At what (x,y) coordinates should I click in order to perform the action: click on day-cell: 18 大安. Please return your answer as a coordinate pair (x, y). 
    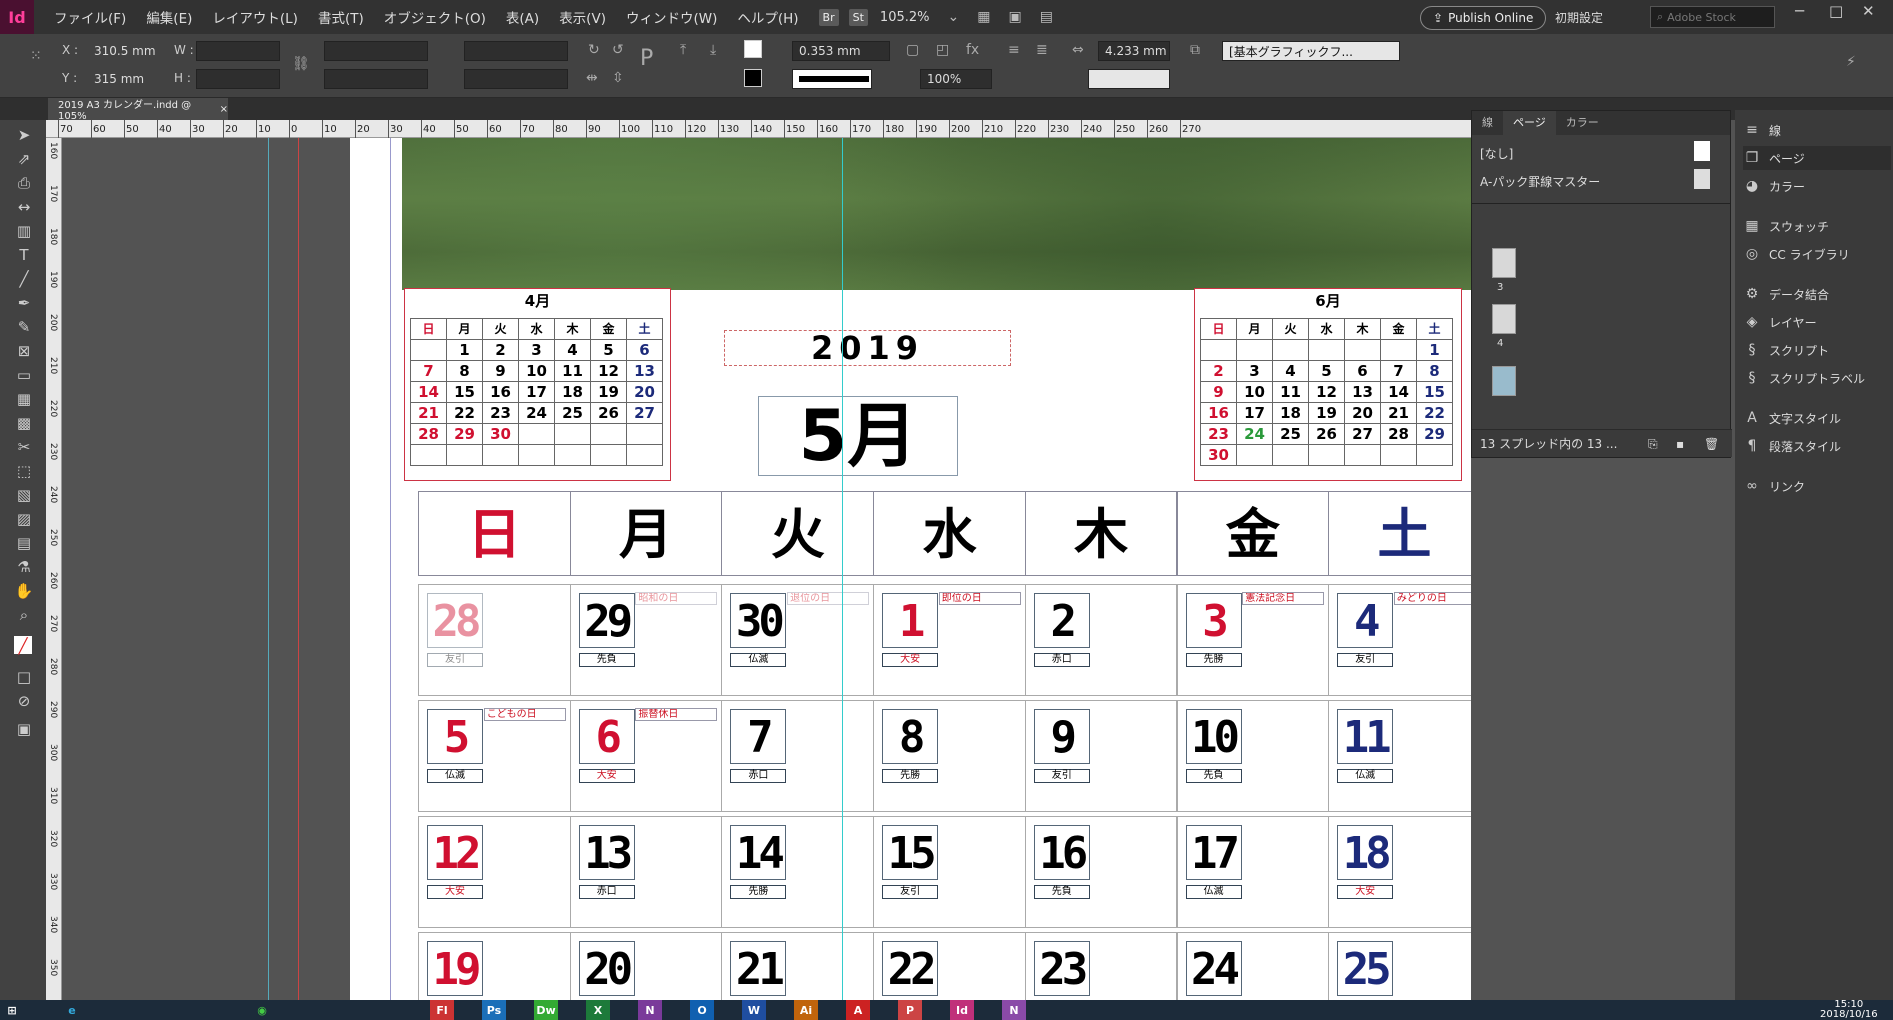
    Looking at the image, I should click on (1399, 872).